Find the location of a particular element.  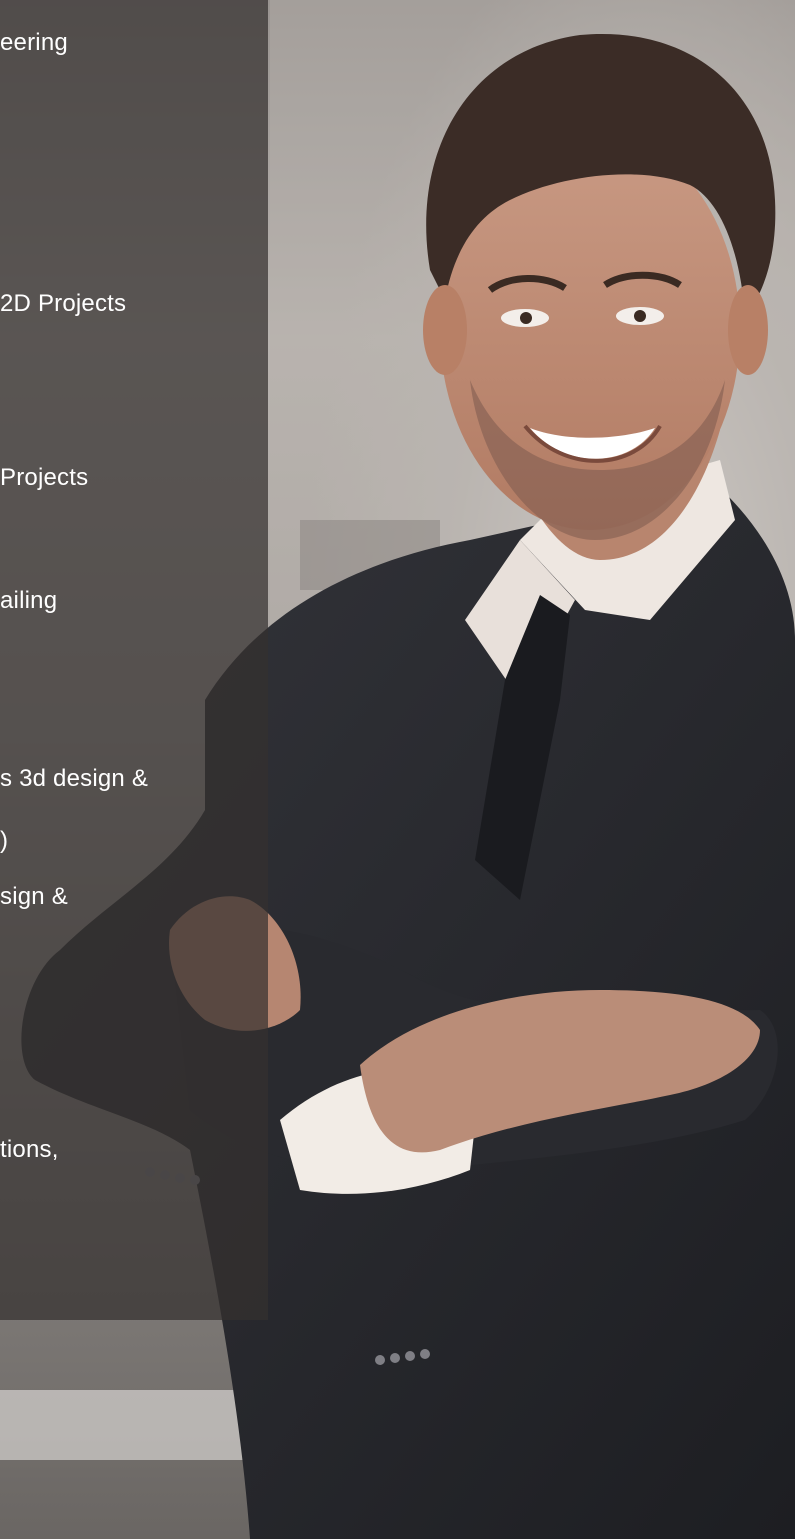

service-line-3: Projects is located at coordinates (44, 477).